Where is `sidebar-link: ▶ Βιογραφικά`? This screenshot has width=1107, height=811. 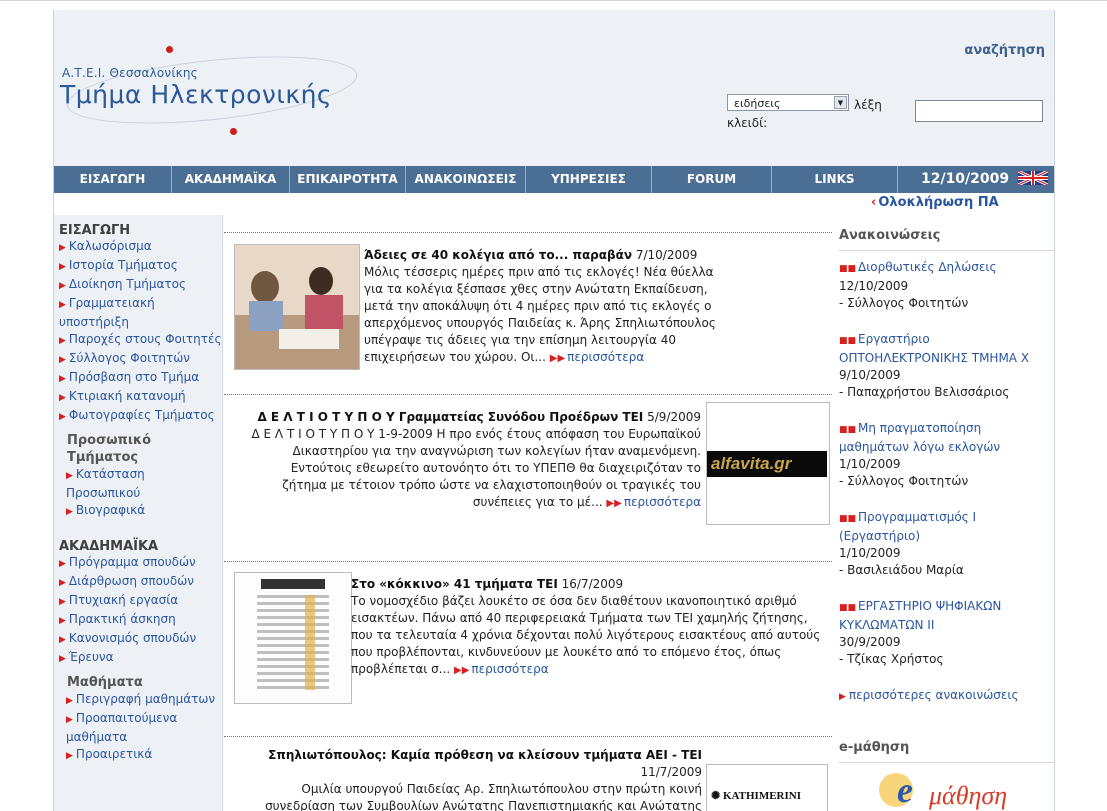 sidebar-link: ▶ Βιογραφικά is located at coordinates (138, 511).